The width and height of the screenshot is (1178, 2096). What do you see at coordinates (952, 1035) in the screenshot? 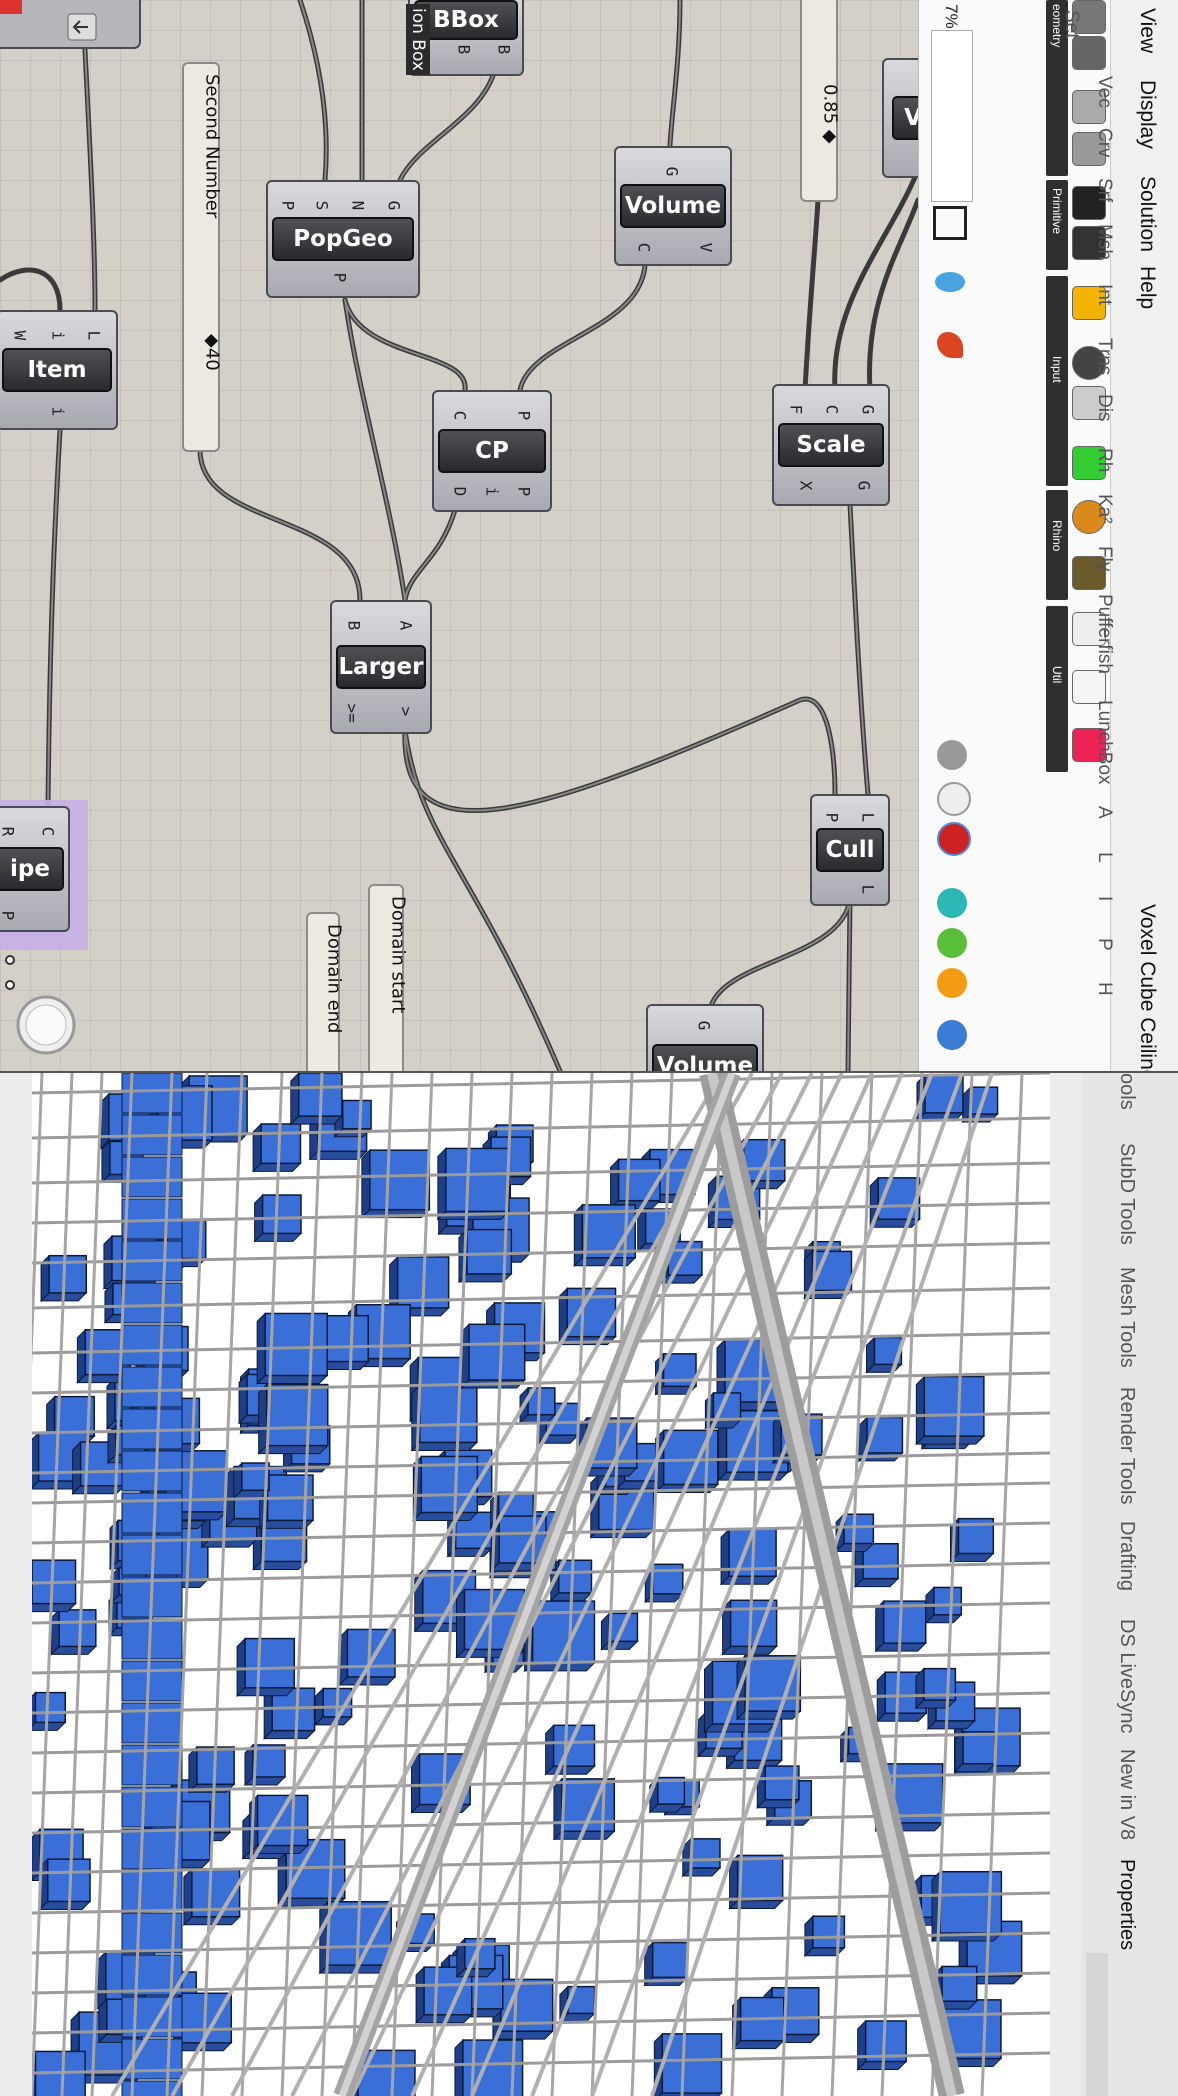
I see `document-preview-icon` at bounding box center [952, 1035].